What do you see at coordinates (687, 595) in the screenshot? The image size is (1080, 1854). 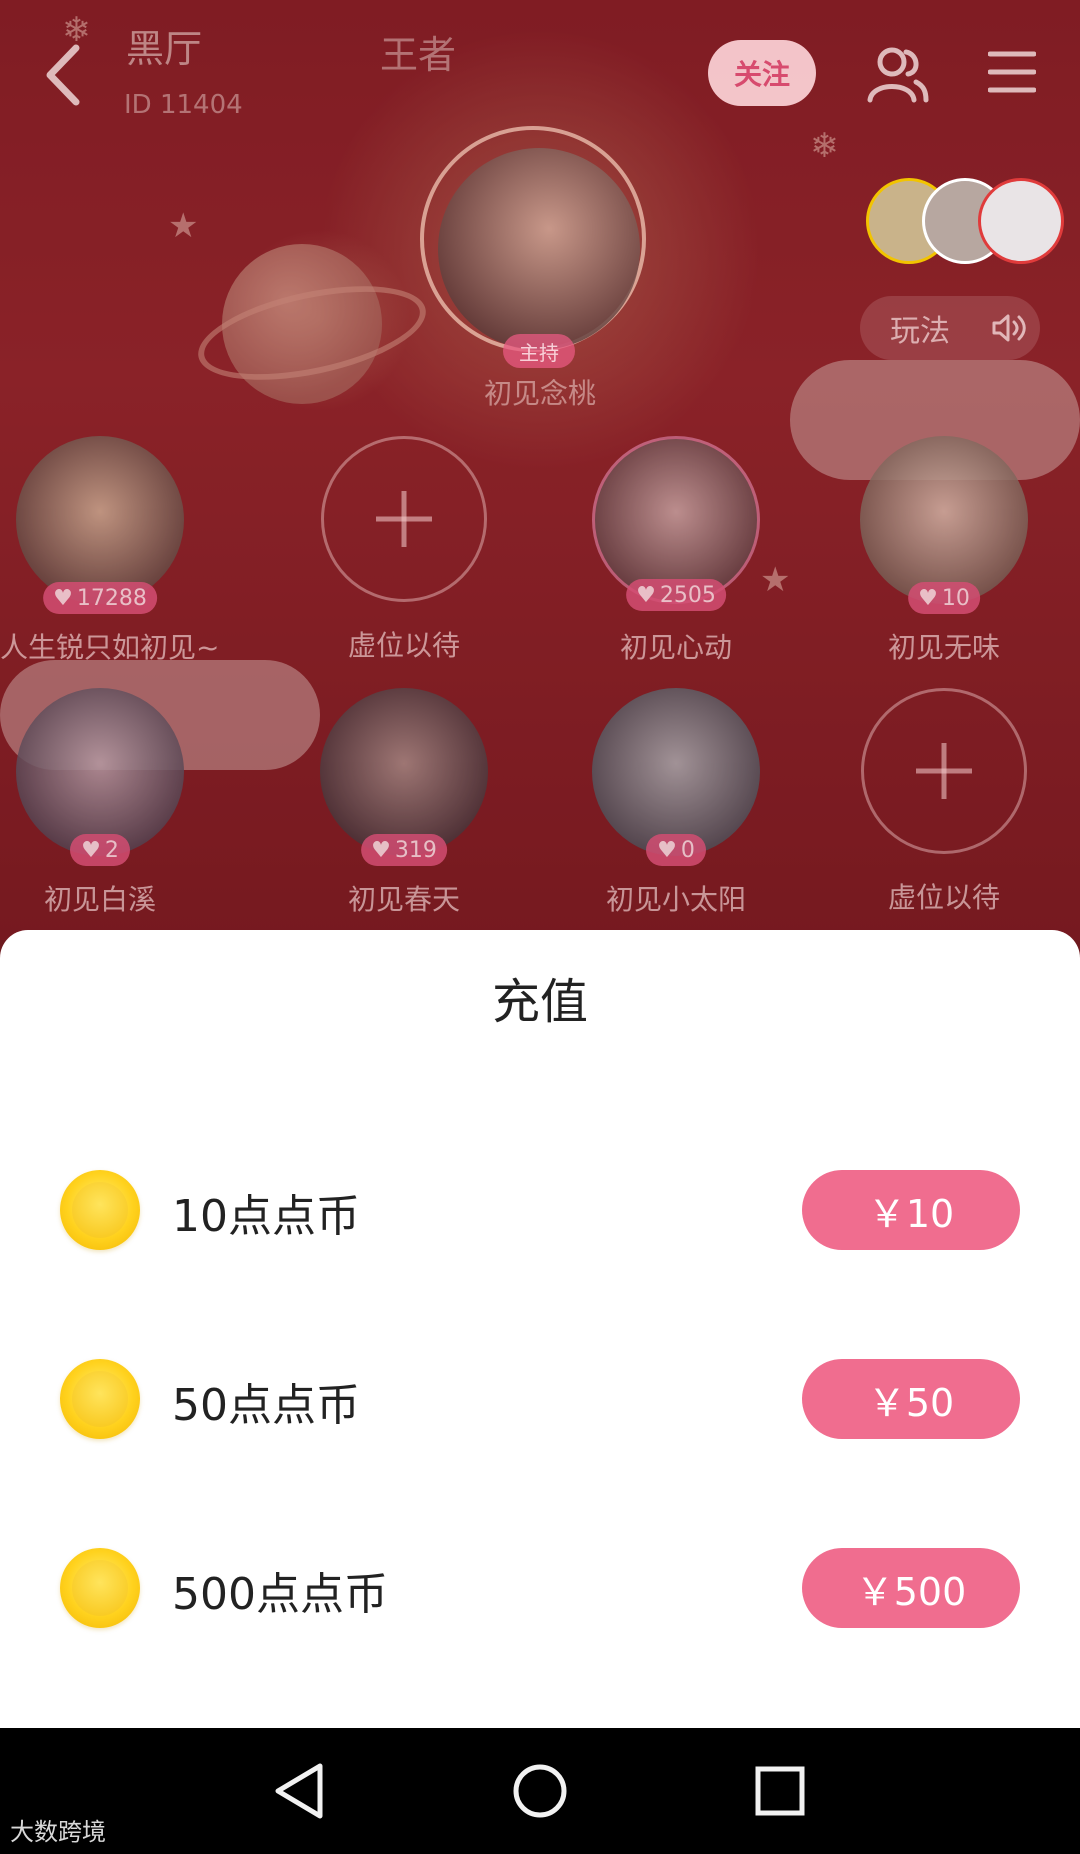 I see `seat-hearts: 2505` at bounding box center [687, 595].